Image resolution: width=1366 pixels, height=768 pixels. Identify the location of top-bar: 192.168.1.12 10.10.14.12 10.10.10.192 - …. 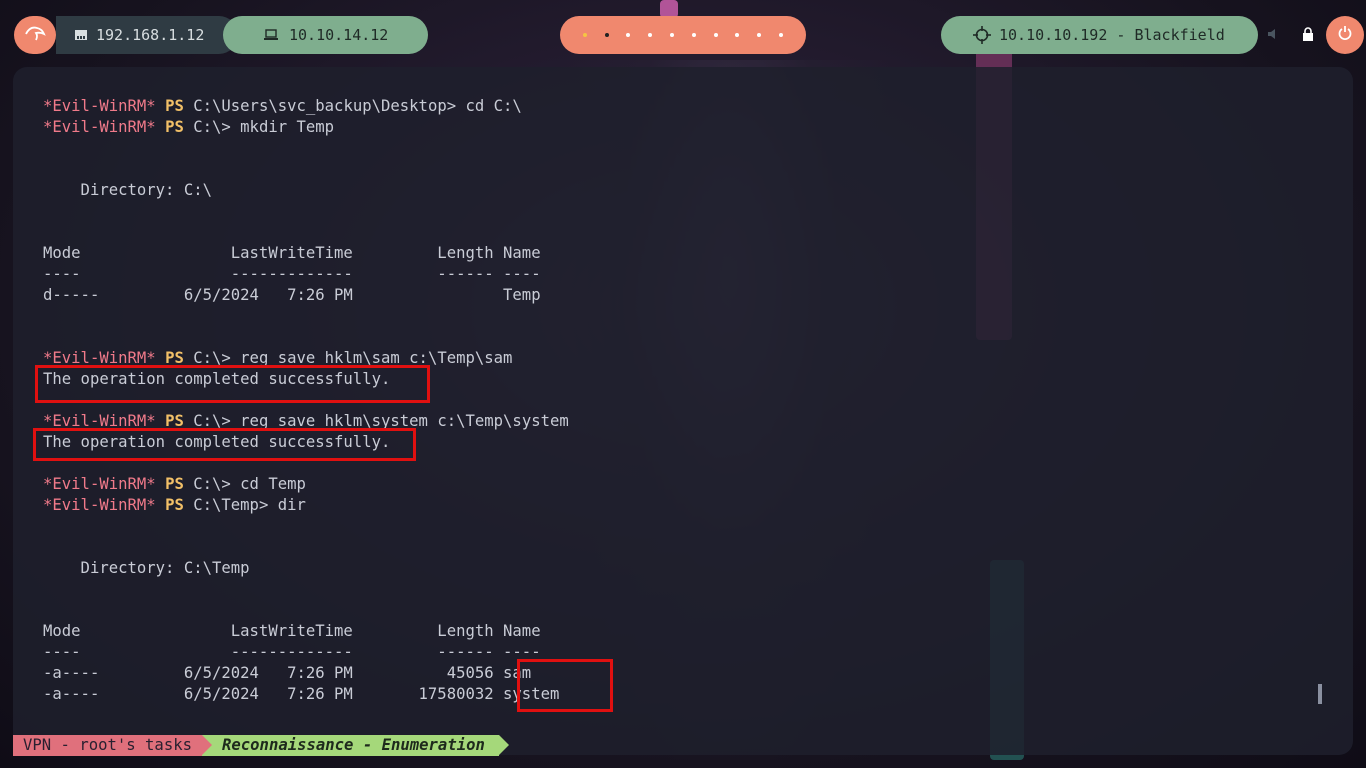
(683, 35).